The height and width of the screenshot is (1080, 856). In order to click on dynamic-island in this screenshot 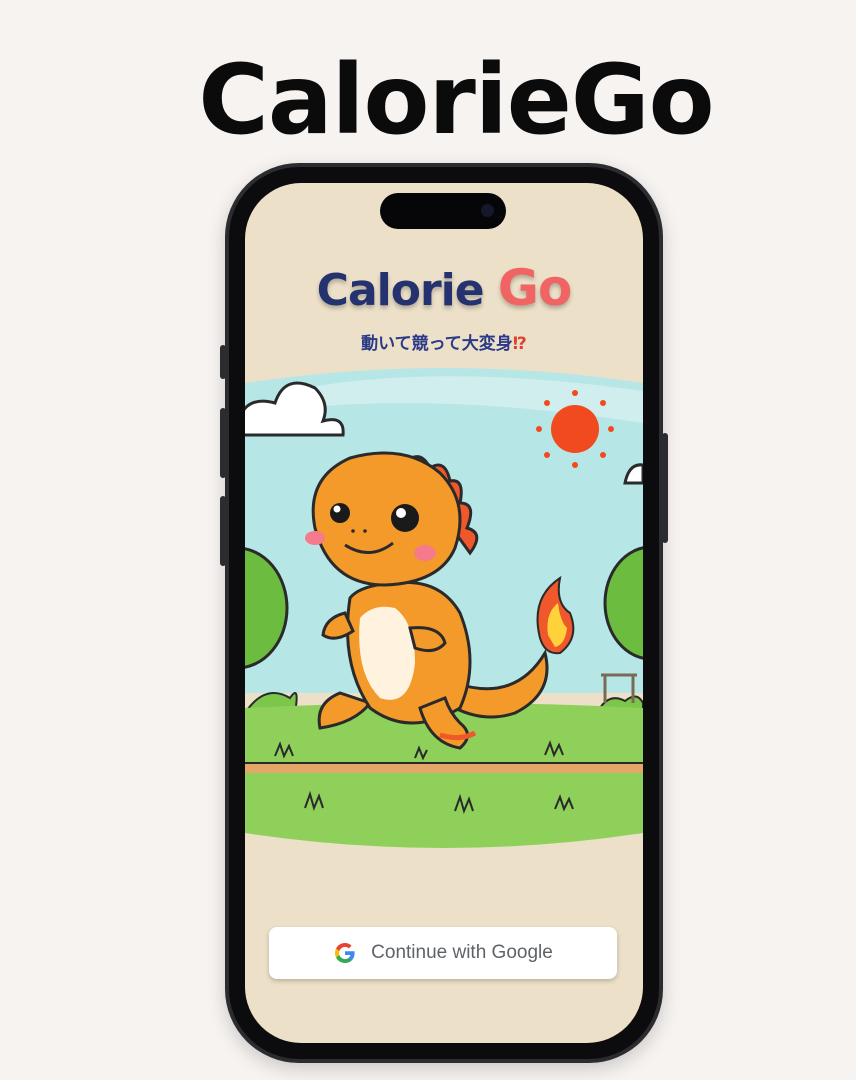, I will do `click(443, 211)`.